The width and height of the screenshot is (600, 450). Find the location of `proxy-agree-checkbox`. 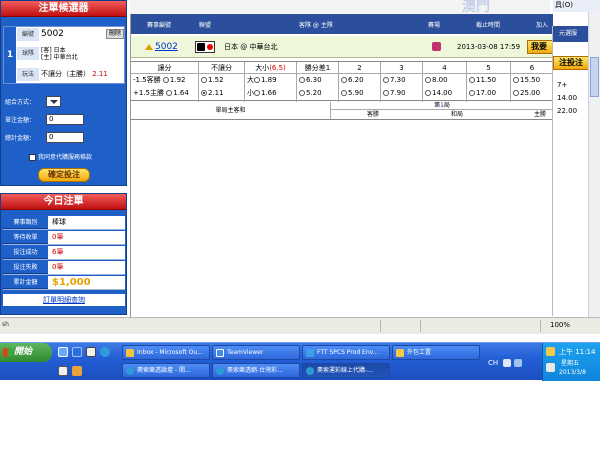

proxy-agree-checkbox is located at coordinates (32, 157).